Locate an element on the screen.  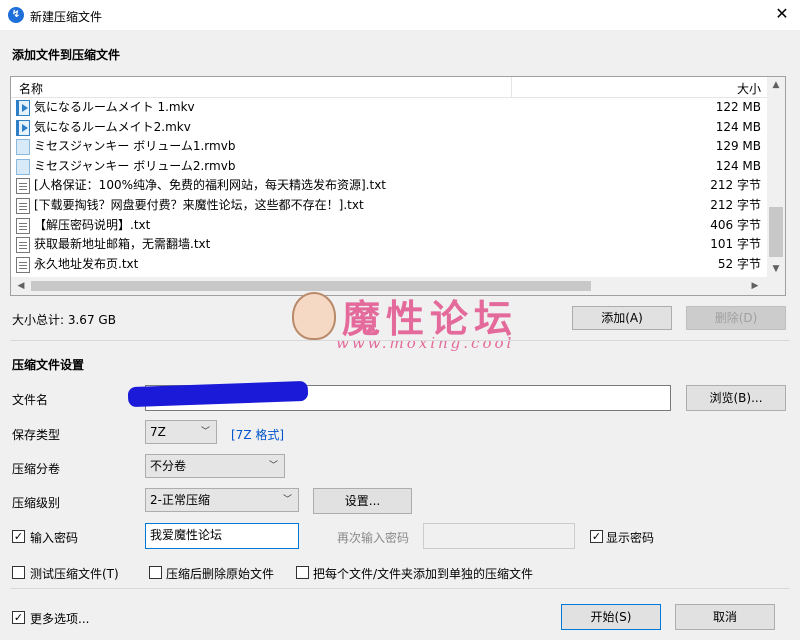
section-divider is located at coordinates (400, 340).